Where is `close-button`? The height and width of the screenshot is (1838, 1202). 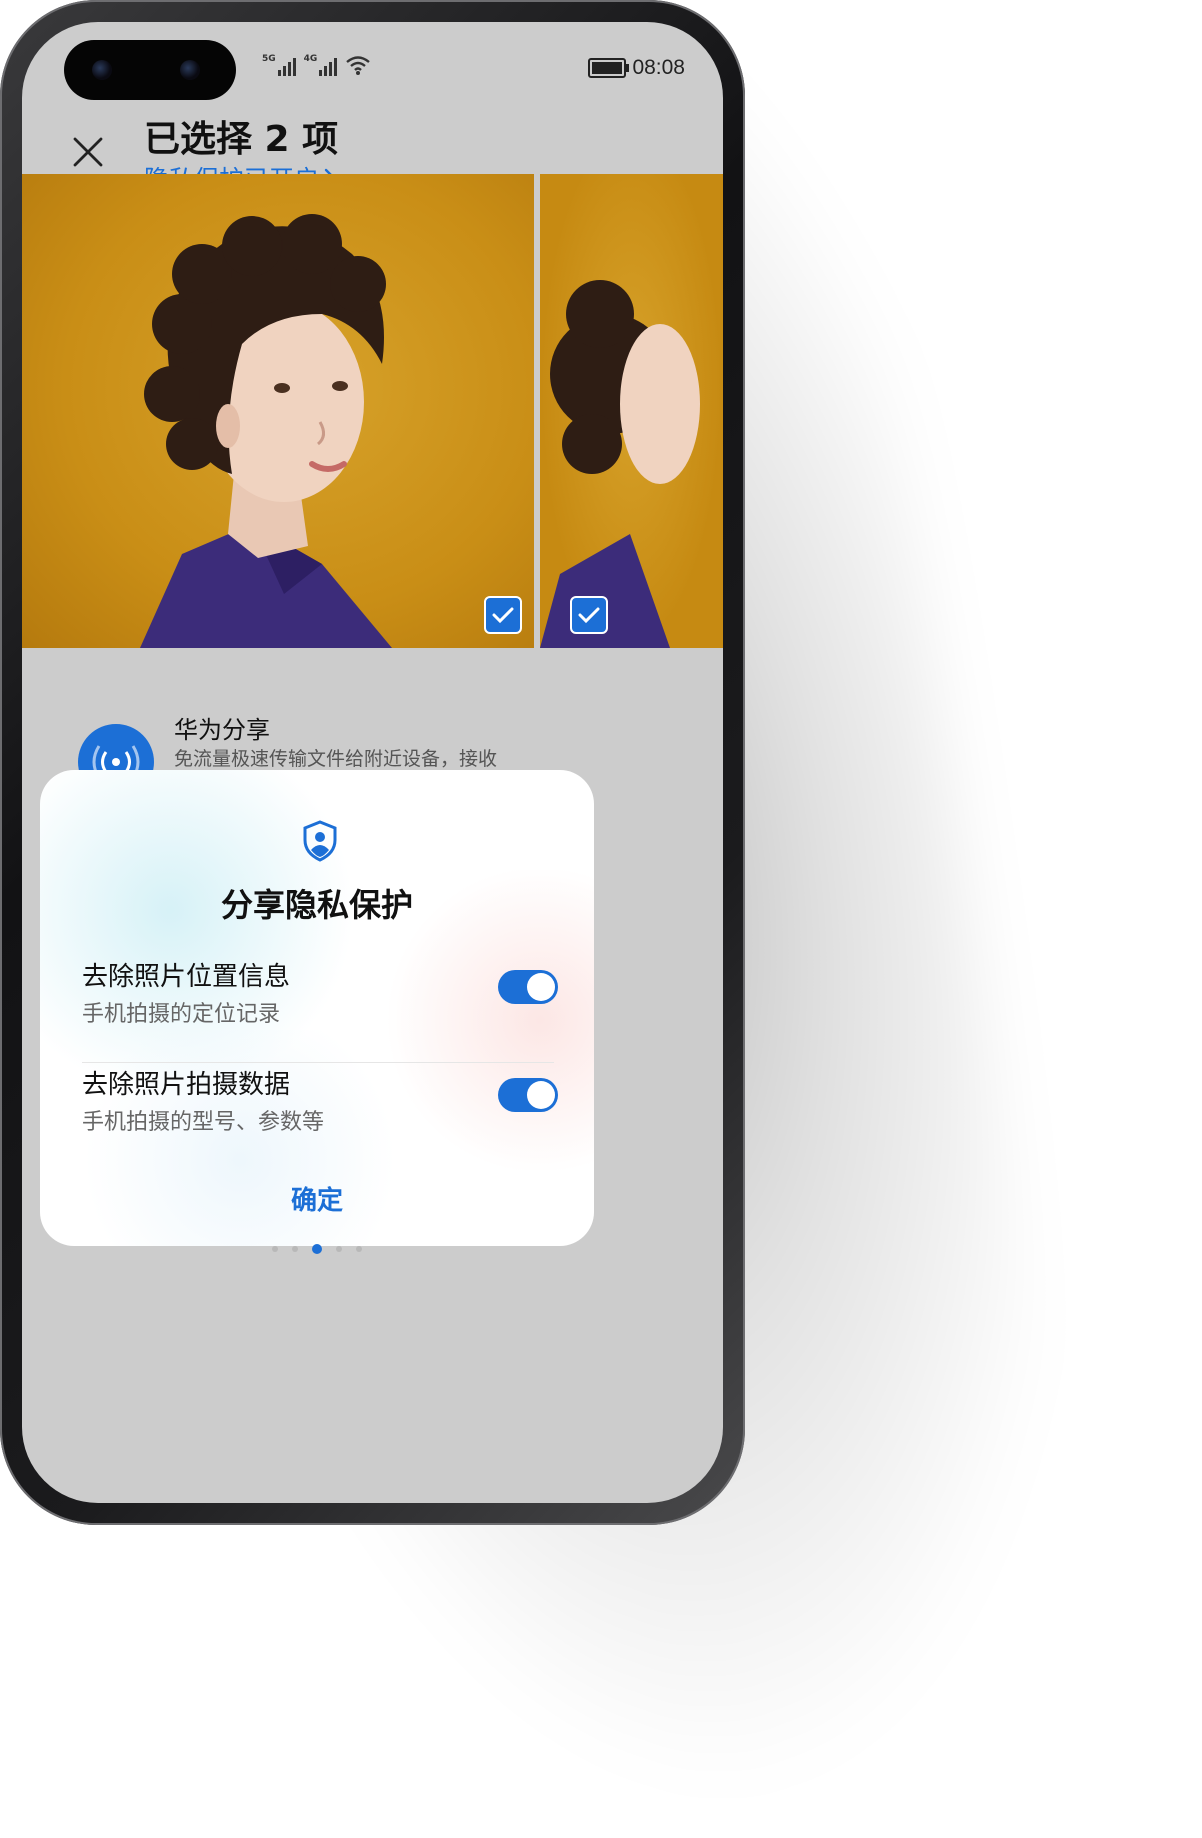 close-button is located at coordinates (88, 152).